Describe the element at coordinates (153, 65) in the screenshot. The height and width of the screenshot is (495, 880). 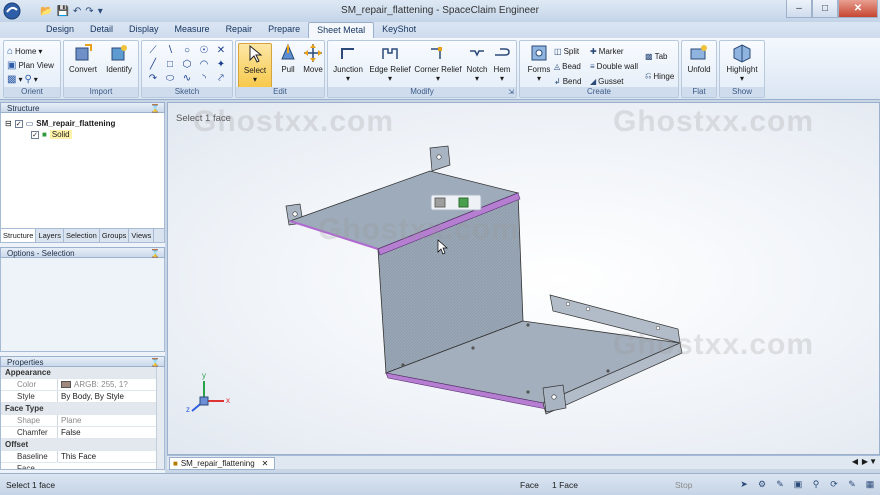
I see `construction-line-icon: ╱` at that location.